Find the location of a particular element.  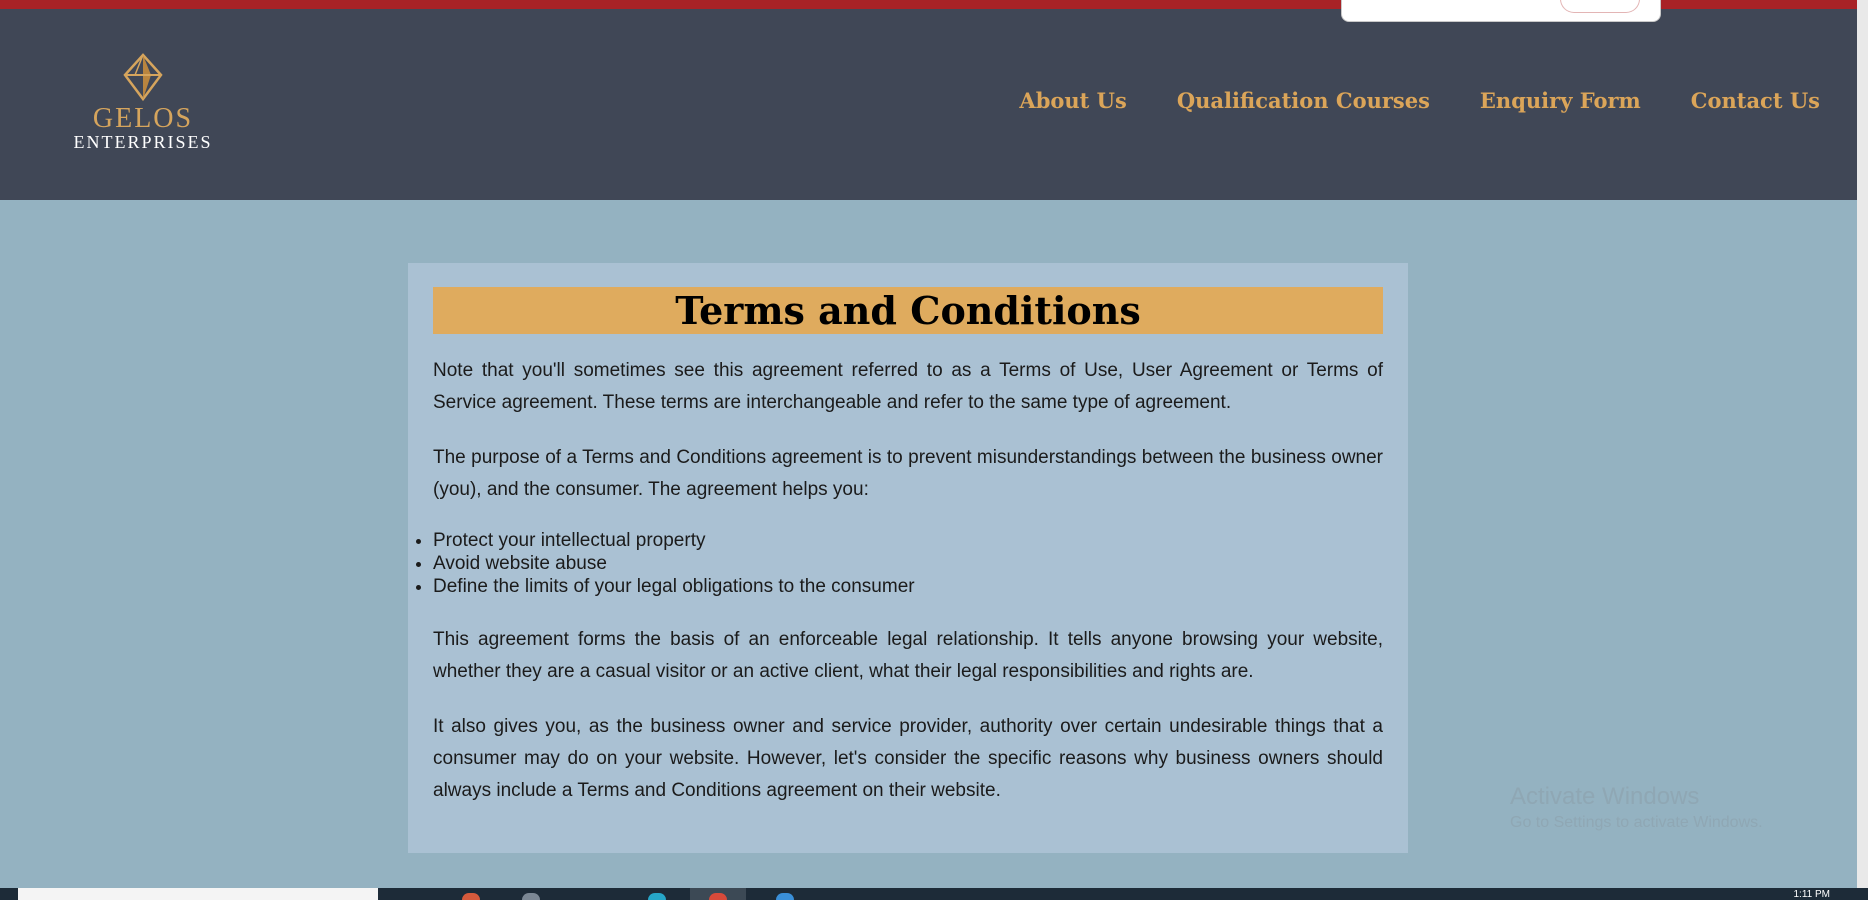

logo-subtitle: ENTERPRISES is located at coordinates (143, 142).